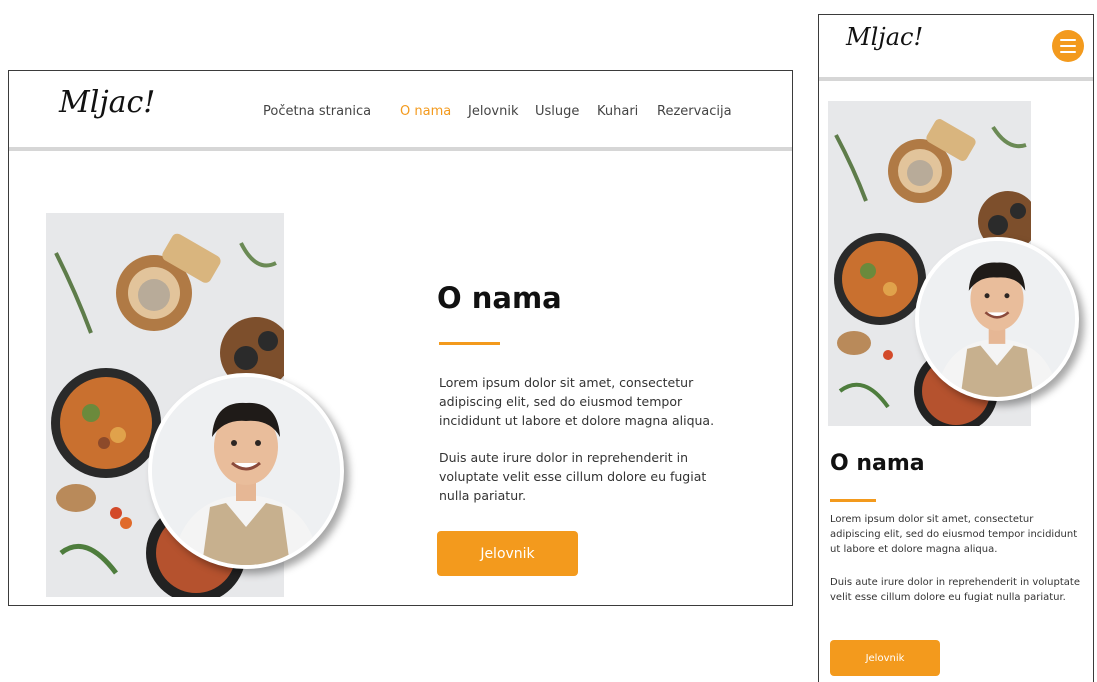 The image size is (1097, 682). What do you see at coordinates (557, 111) in the screenshot?
I see `nav-item-services: Usluge` at bounding box center [557, 111].